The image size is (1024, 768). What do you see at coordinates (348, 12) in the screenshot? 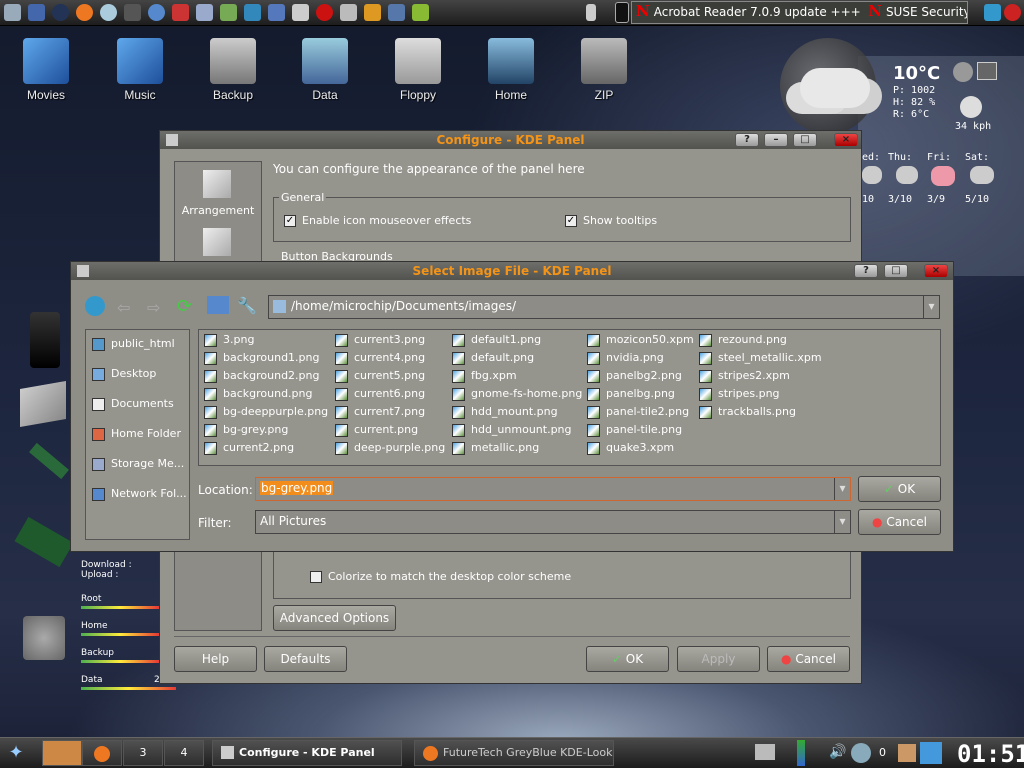
I see `people-icon` at bounding box center [348, 12].